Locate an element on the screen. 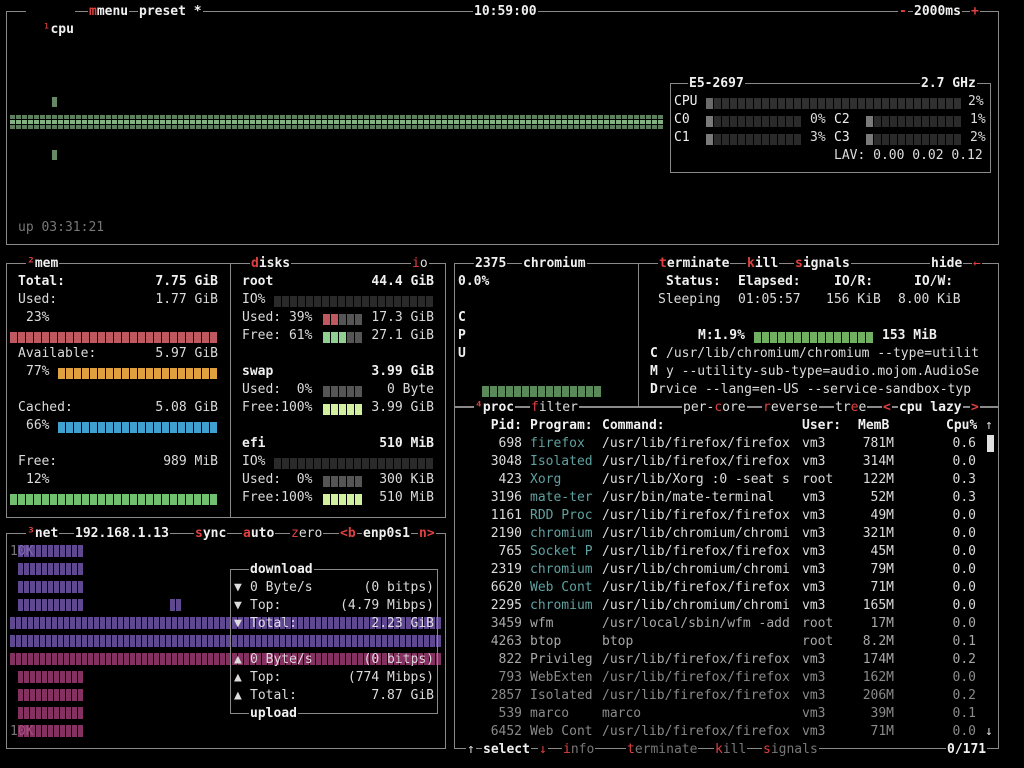 The height and width of the screenshot is (768, 1024). table-row: 4263 btop btop root 8.2M 0.1 is located at coordinates (730, 642).